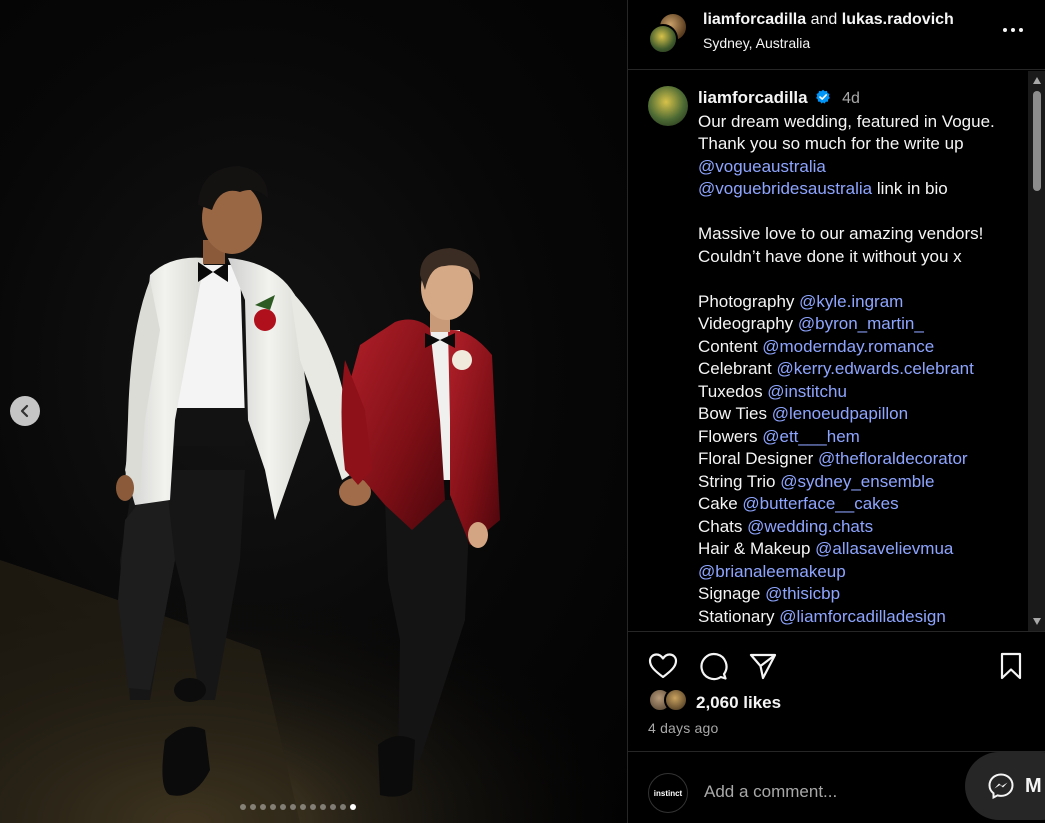 This screenshot has width=1045, height=823. What do you see at coordinates (1037, 80) in the screenshot?
I see `scroll-up-arrow` at bounding box center [1037, 80].